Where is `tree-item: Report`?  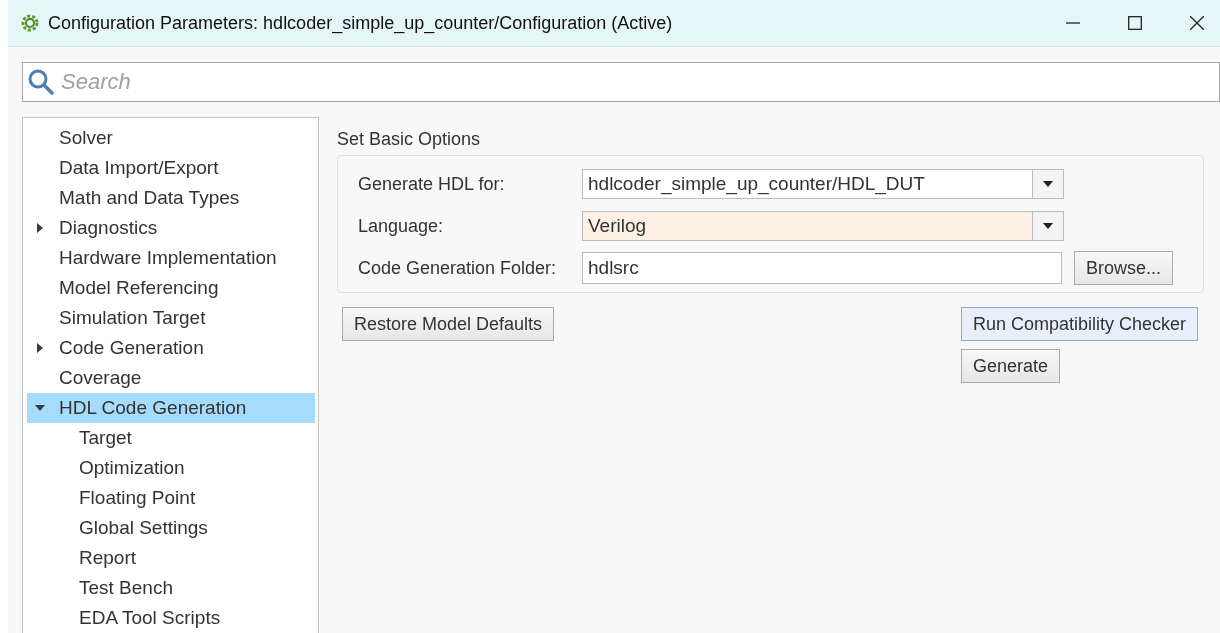 tree-item: Report is located at coordinates (171, 558).